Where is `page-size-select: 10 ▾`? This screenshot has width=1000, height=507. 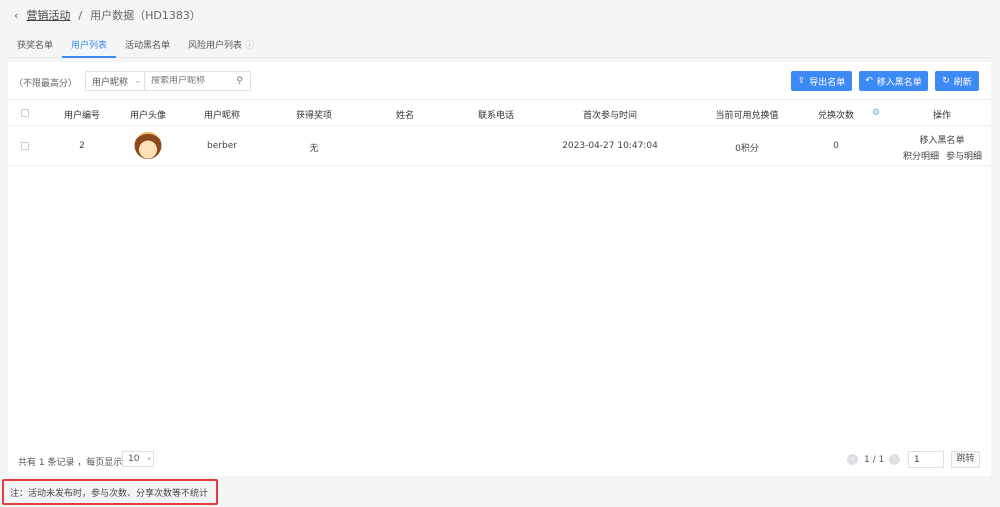 page-size-select: 10 ▾ is located at coordinates (138, 459).